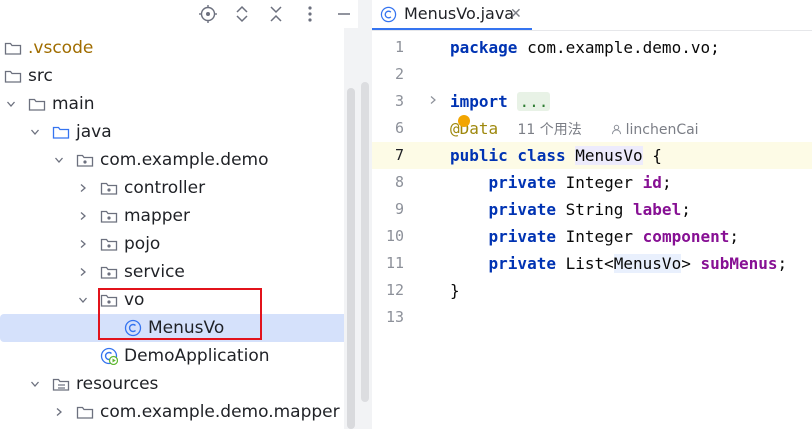  Describe the element at coordinates (180, 314) in the screenshot. I see `highlight-box` at that location.